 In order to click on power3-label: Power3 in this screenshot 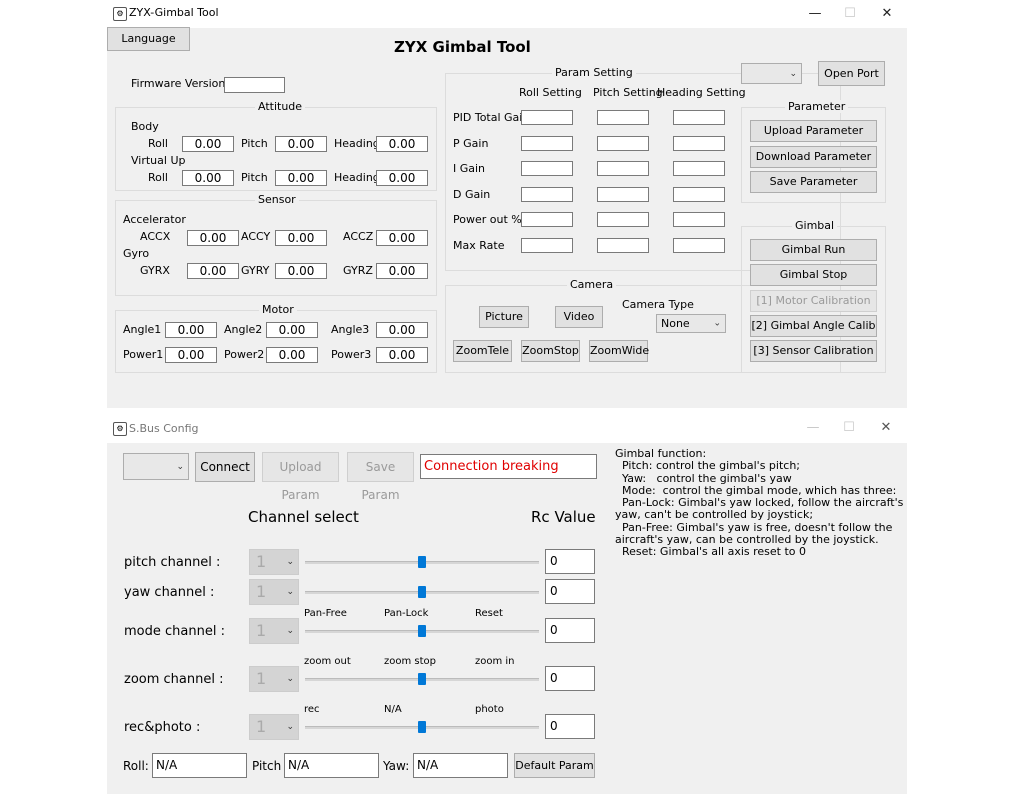, I will do `click(351, 354)`.